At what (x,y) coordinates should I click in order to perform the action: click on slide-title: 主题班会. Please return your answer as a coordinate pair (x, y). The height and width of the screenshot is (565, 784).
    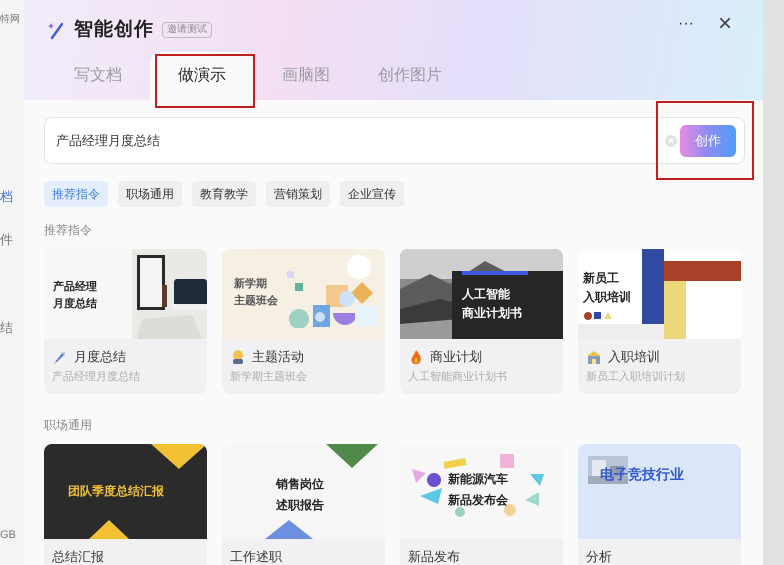
    Looking at the image, I should click on (256, 301).